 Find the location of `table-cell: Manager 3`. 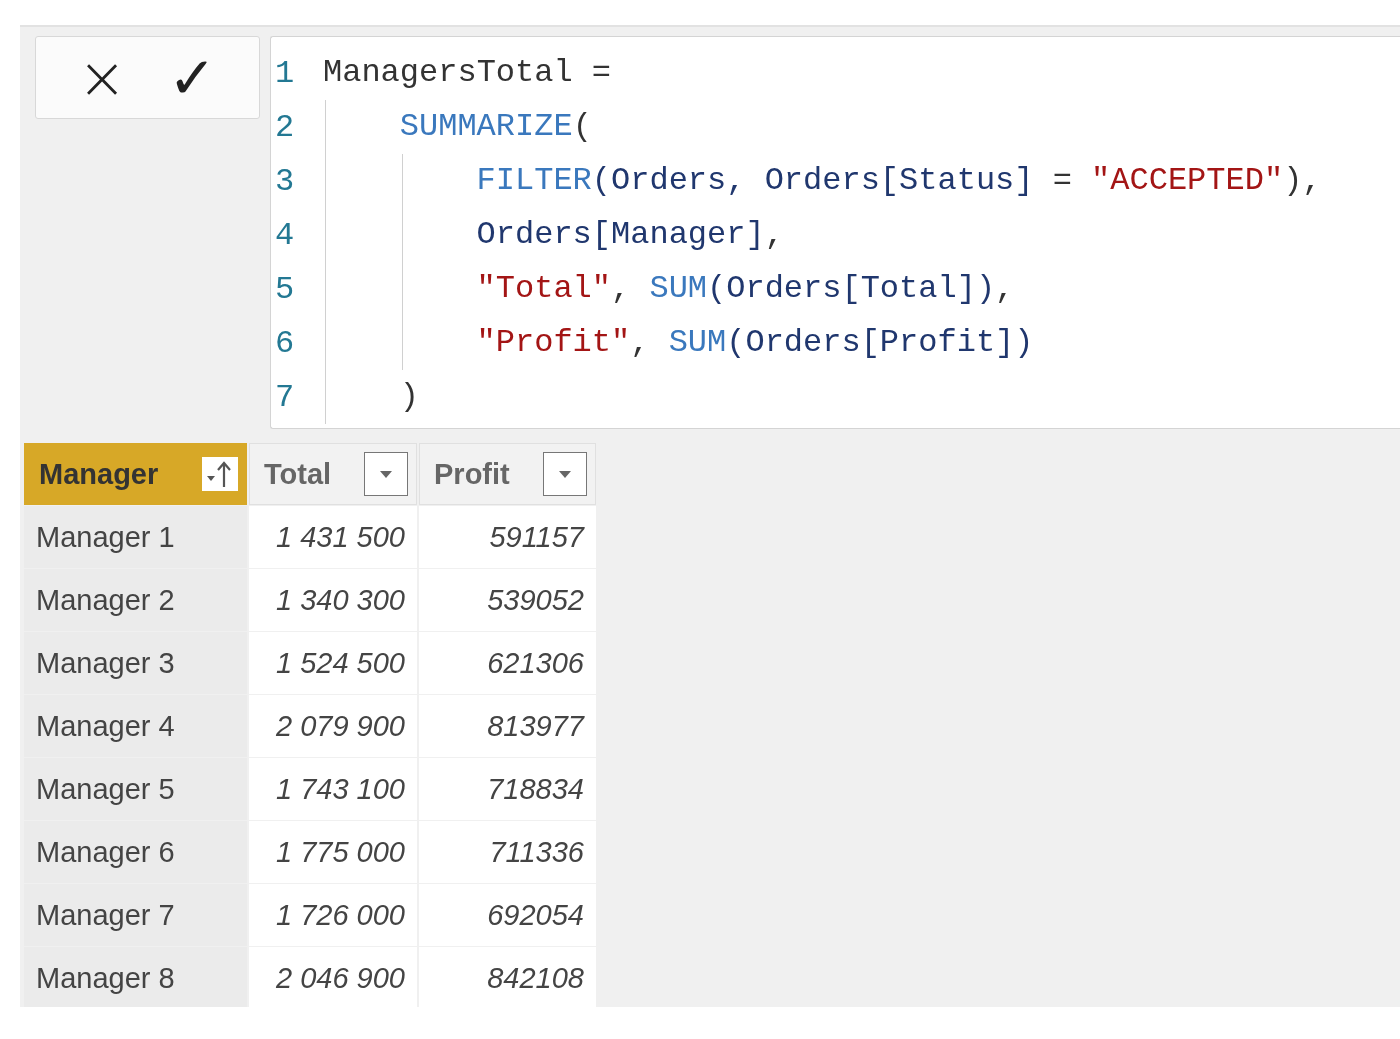

table-cell: Manager 3 is located at coordinates (135, 663).